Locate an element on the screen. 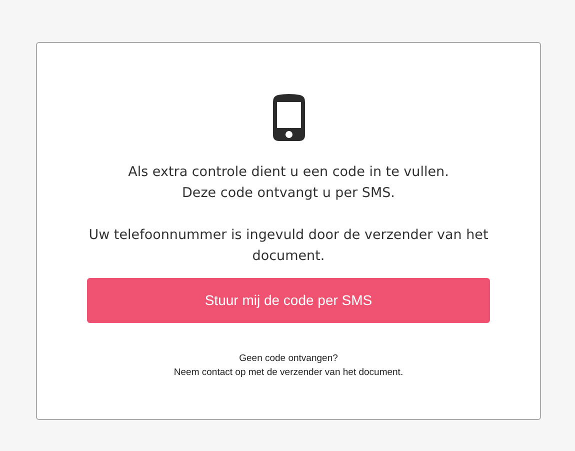 The width and height of the screenshot is (575, 451). phone-note: Uw telefoonnummer is ingevuld door de verzender van het document. is located at coordinates (288, 246).